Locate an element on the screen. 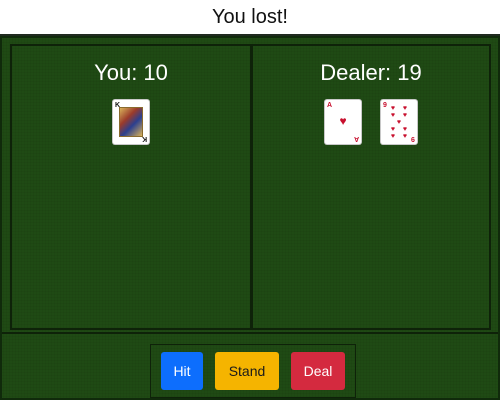 This screenshot has width=500, height=400. stand-button: Stand is located at coordinates (247, 371).